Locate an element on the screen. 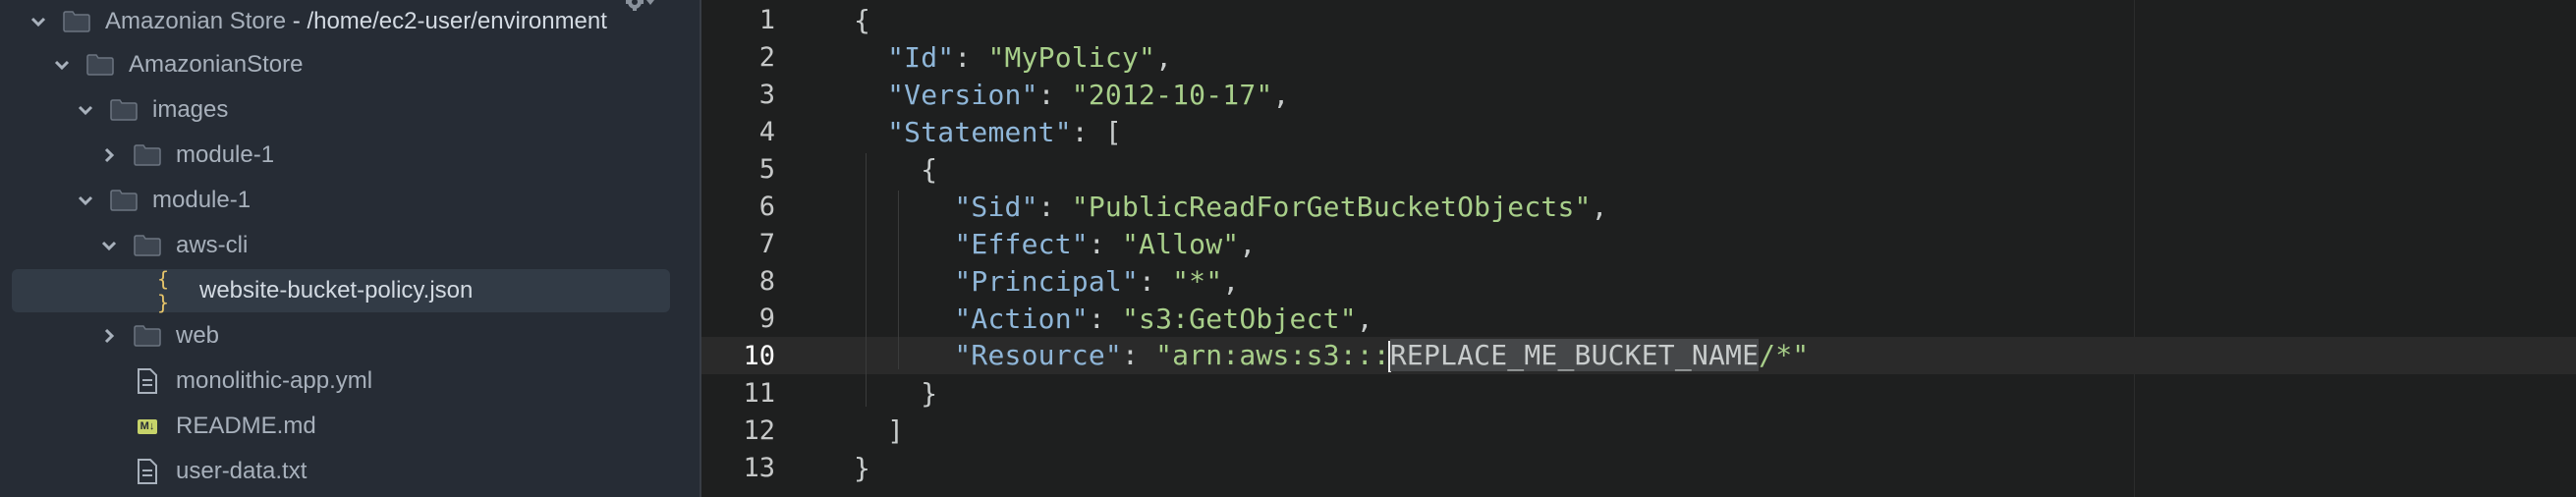 Image resolution: width=2576 pixels, height=497 pixels. code-token: ] is located at coordinates (879, 430).